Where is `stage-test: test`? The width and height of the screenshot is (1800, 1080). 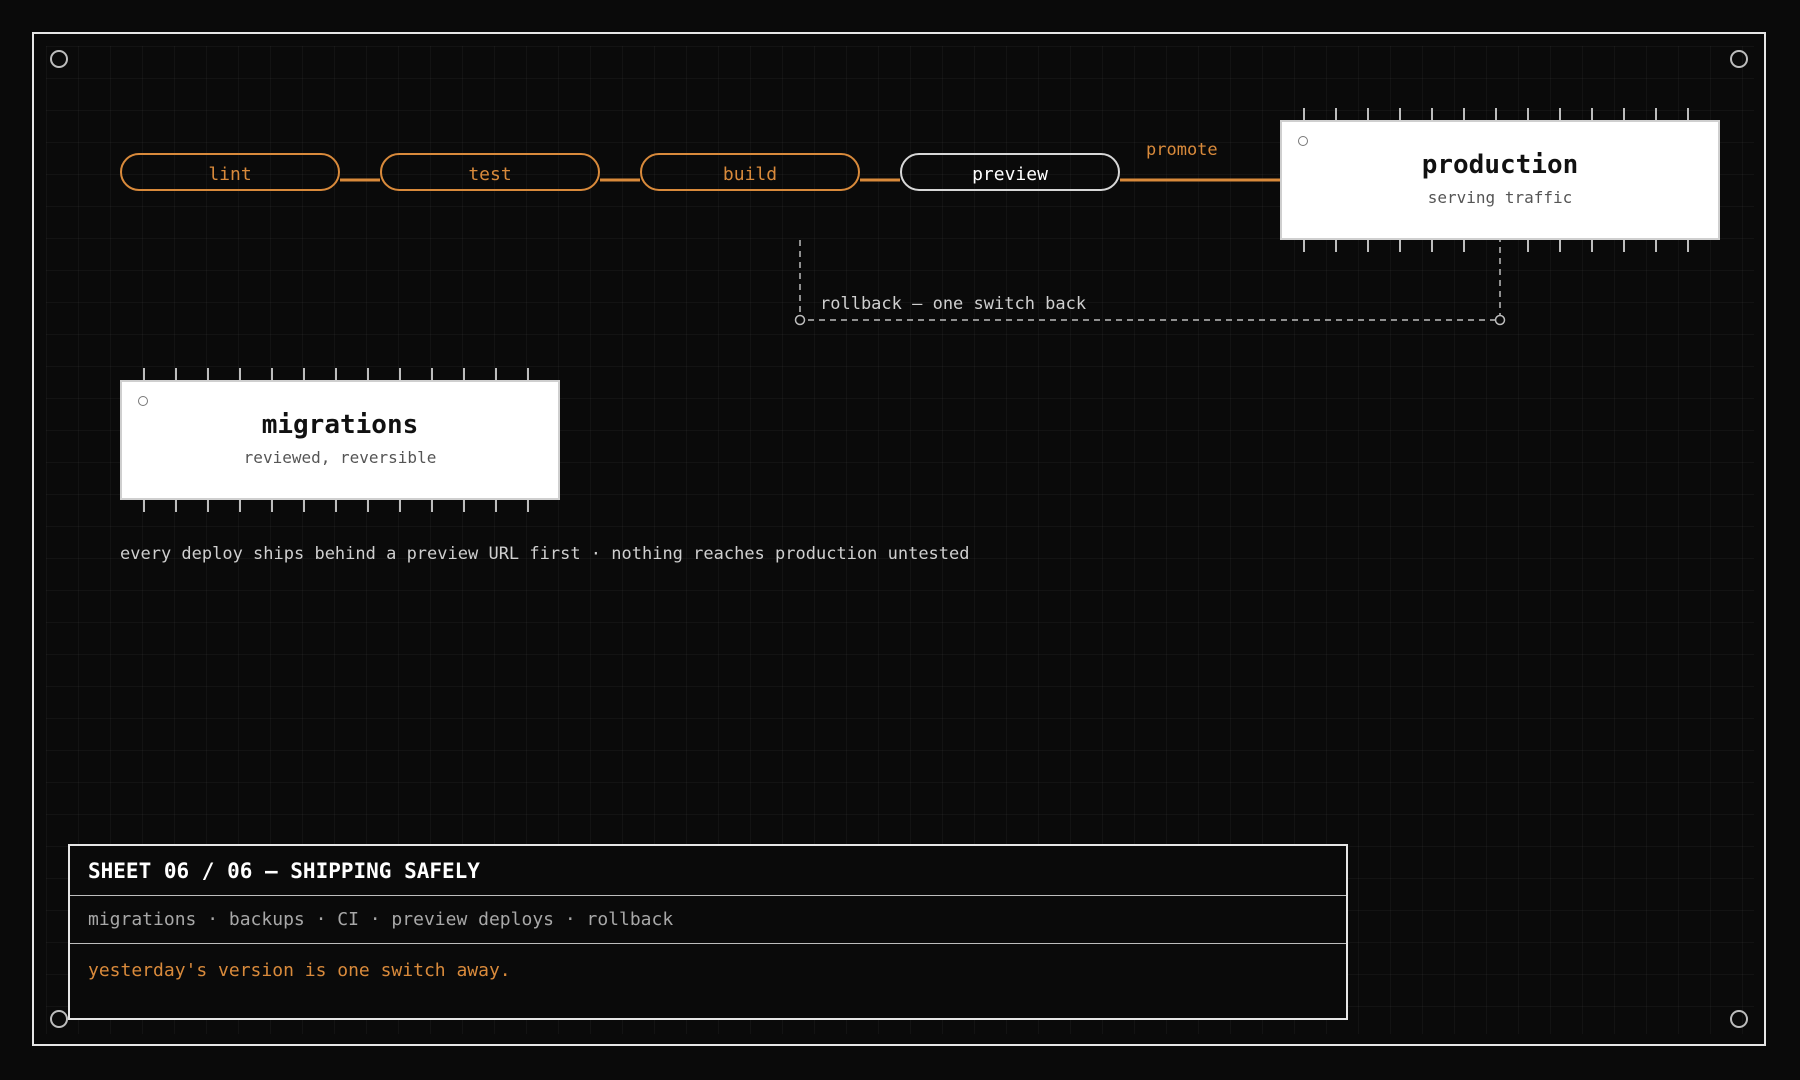
stage-test: test is located at coordinates (490, 172).